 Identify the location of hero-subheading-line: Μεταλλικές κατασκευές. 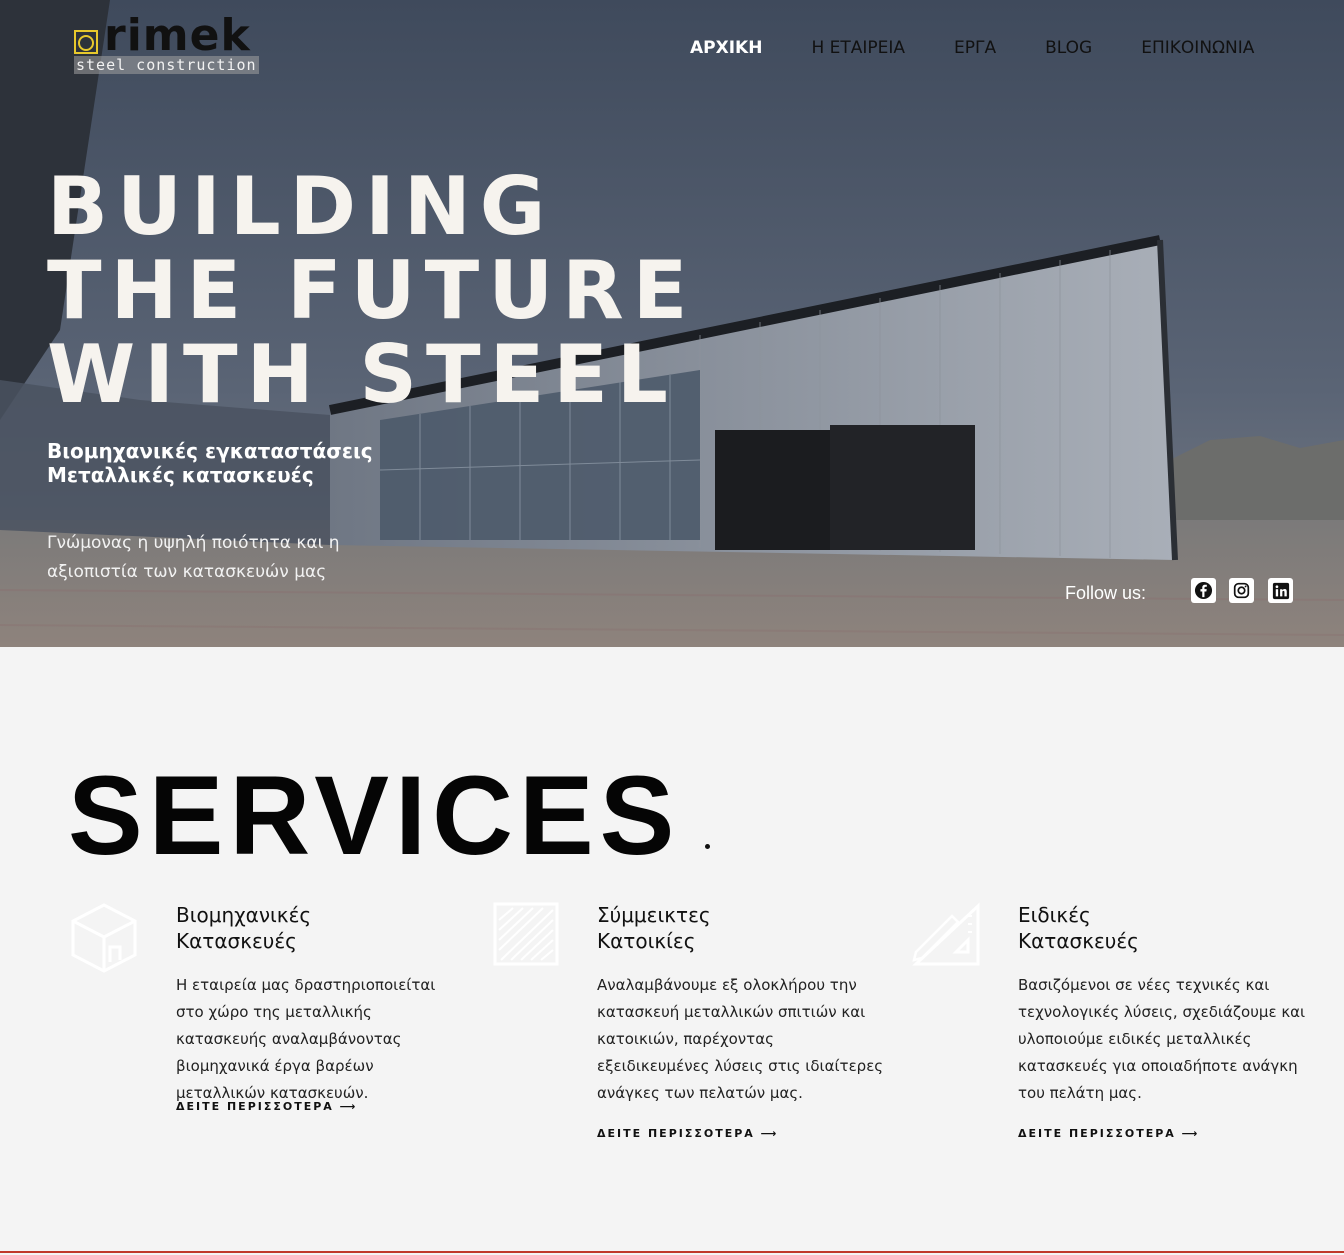
(180, 475).